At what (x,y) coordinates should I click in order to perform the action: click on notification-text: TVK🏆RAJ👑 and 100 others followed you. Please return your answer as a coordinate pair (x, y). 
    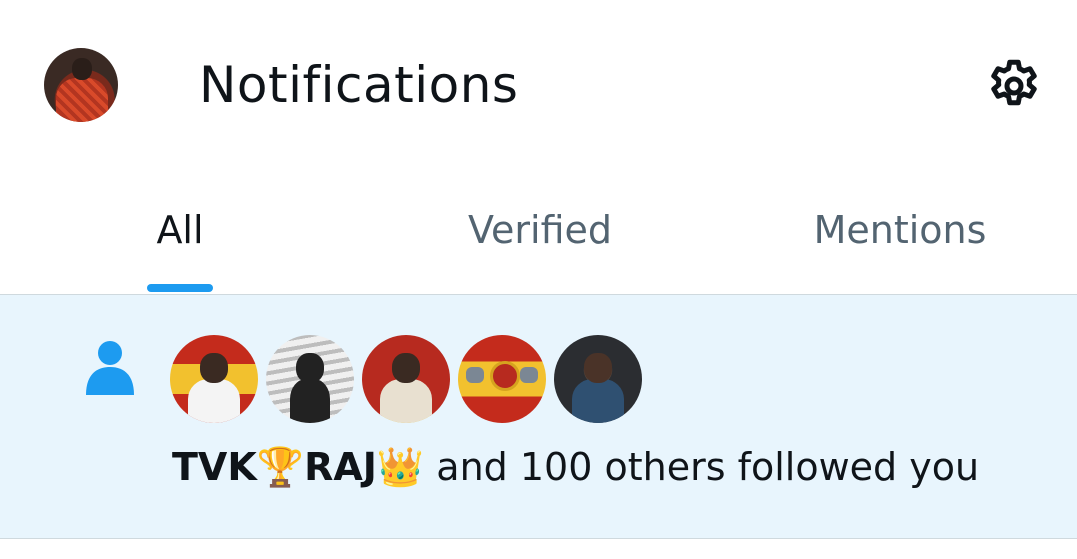
    Looking at the image, I should click on (575, 467).